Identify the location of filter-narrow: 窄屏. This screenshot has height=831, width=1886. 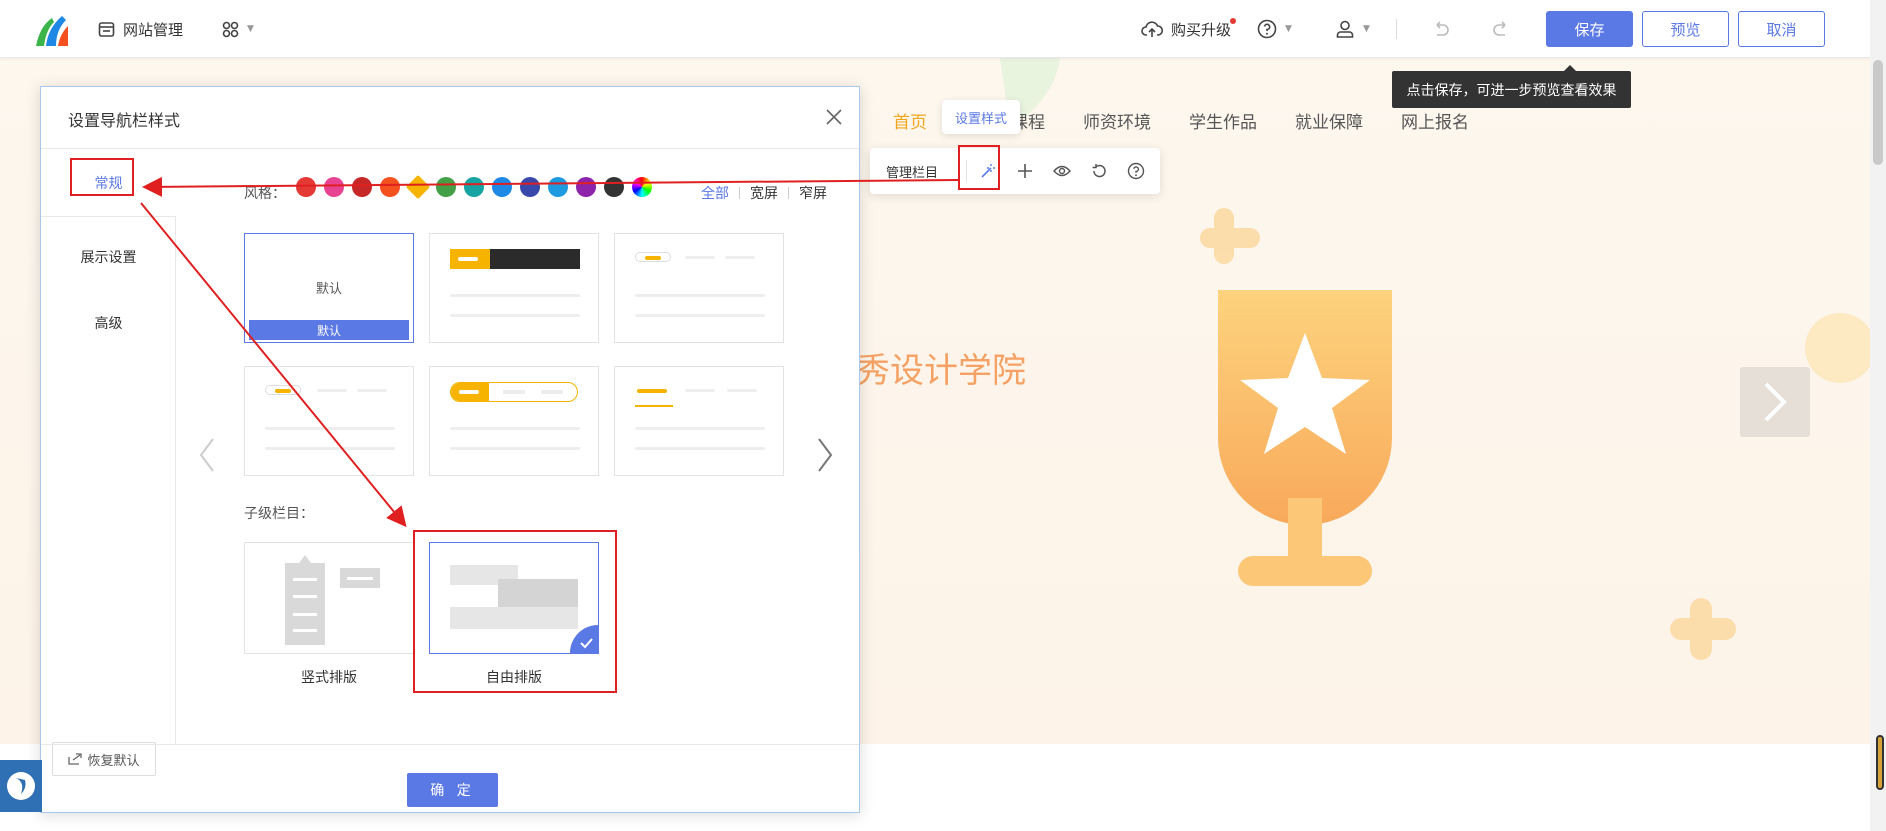
(813, 193).